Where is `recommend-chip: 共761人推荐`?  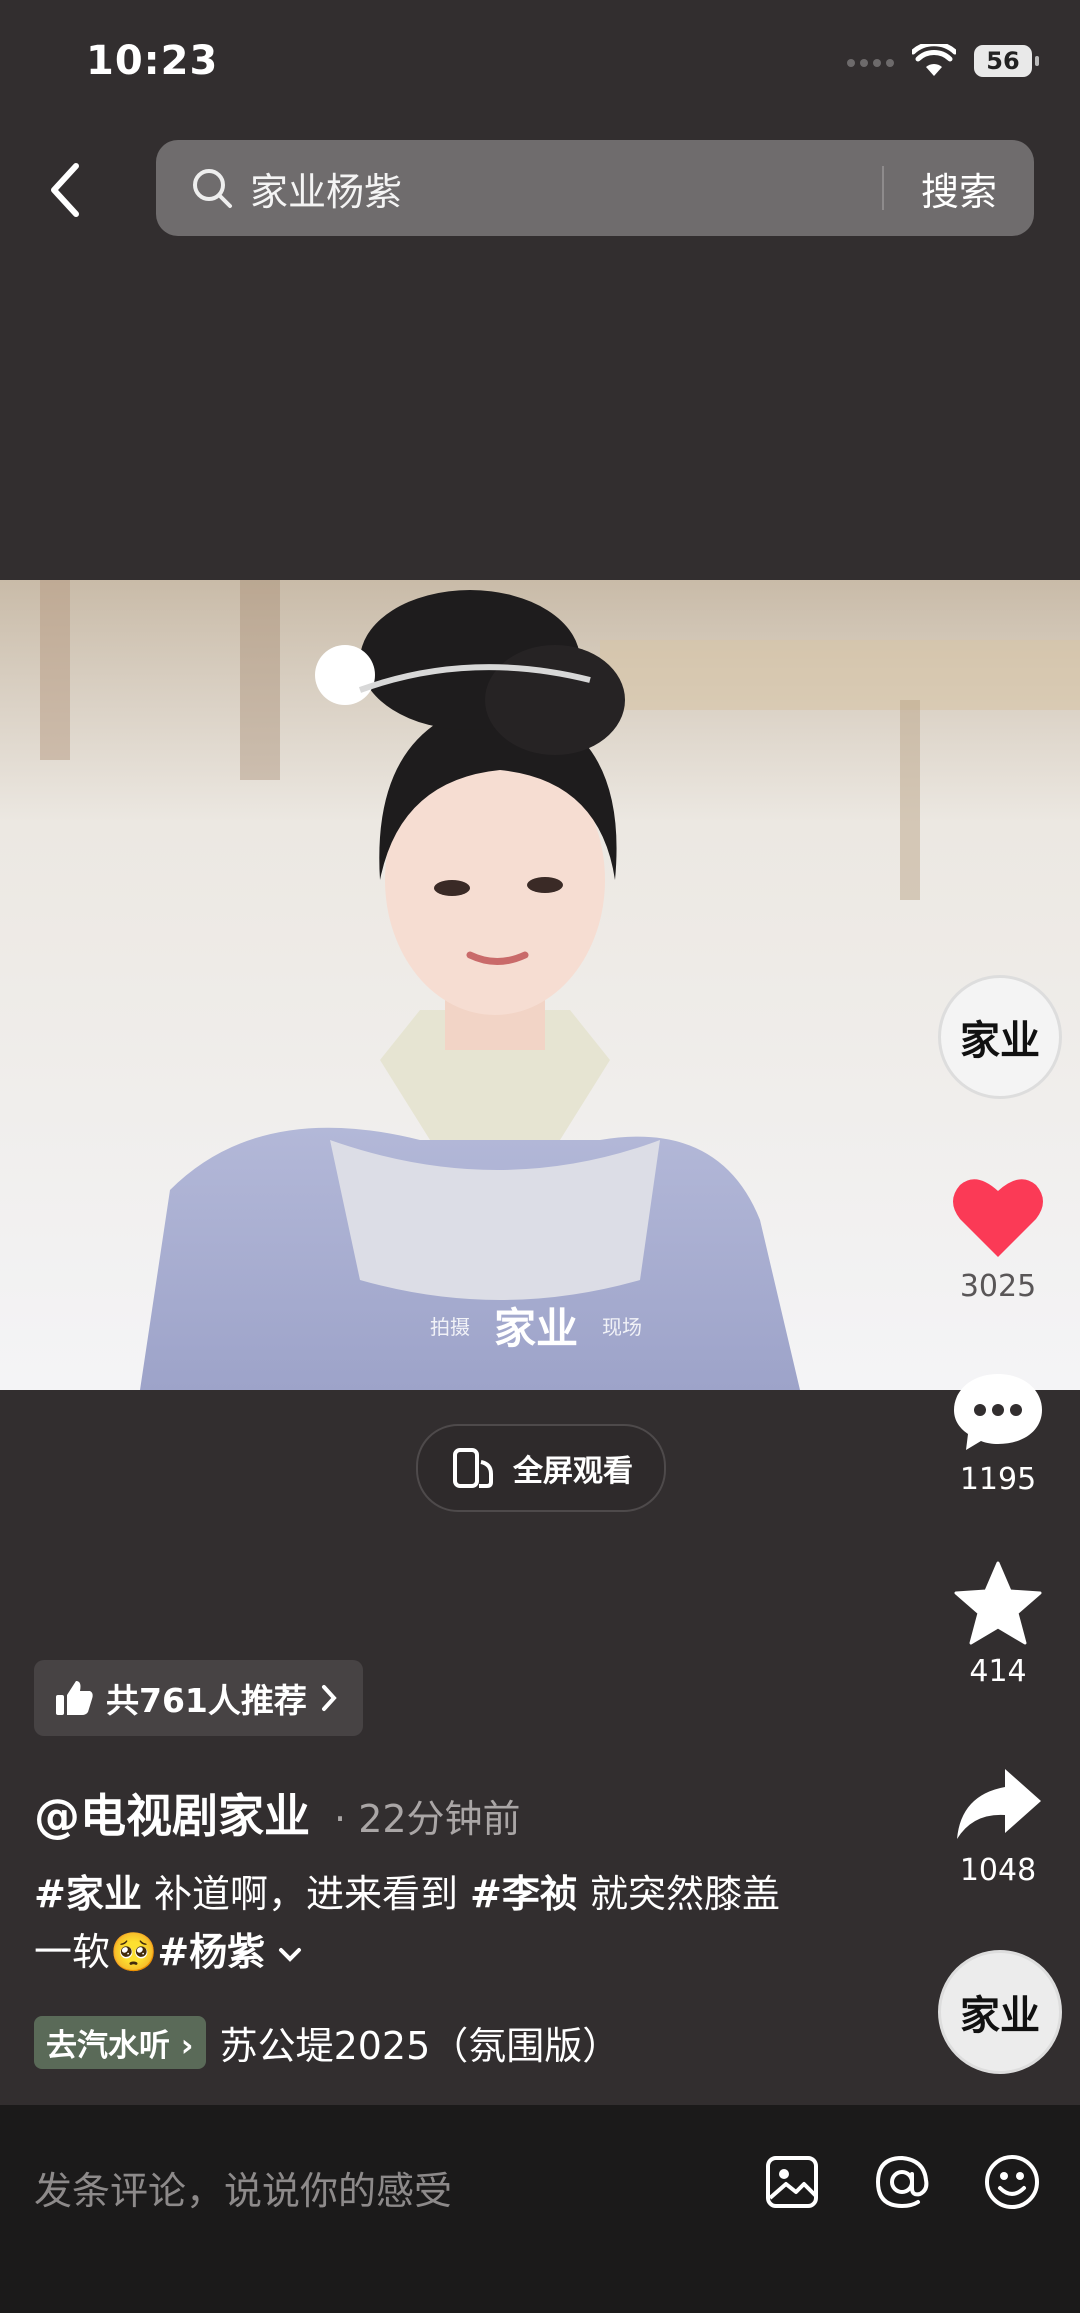
recommend-chip: 共761人推荐 is located at coordinates (198, 1698).